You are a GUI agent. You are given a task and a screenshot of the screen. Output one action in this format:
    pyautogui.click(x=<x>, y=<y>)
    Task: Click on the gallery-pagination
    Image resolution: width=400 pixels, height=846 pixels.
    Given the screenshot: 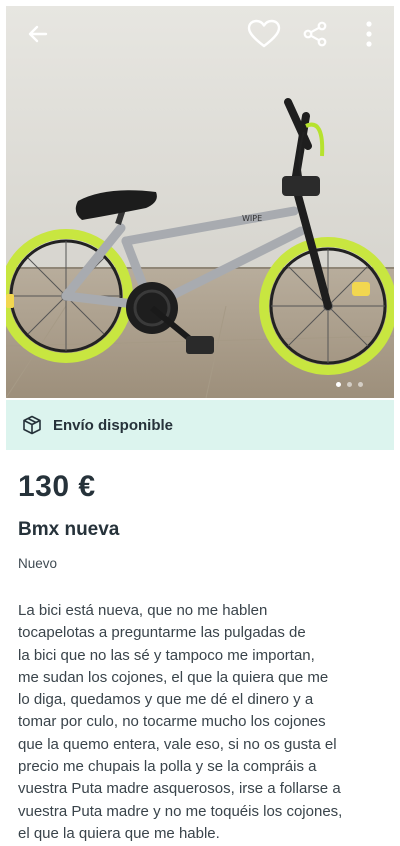 What is the action you would take?
    pyautogui.click(x=349, y=384)
    